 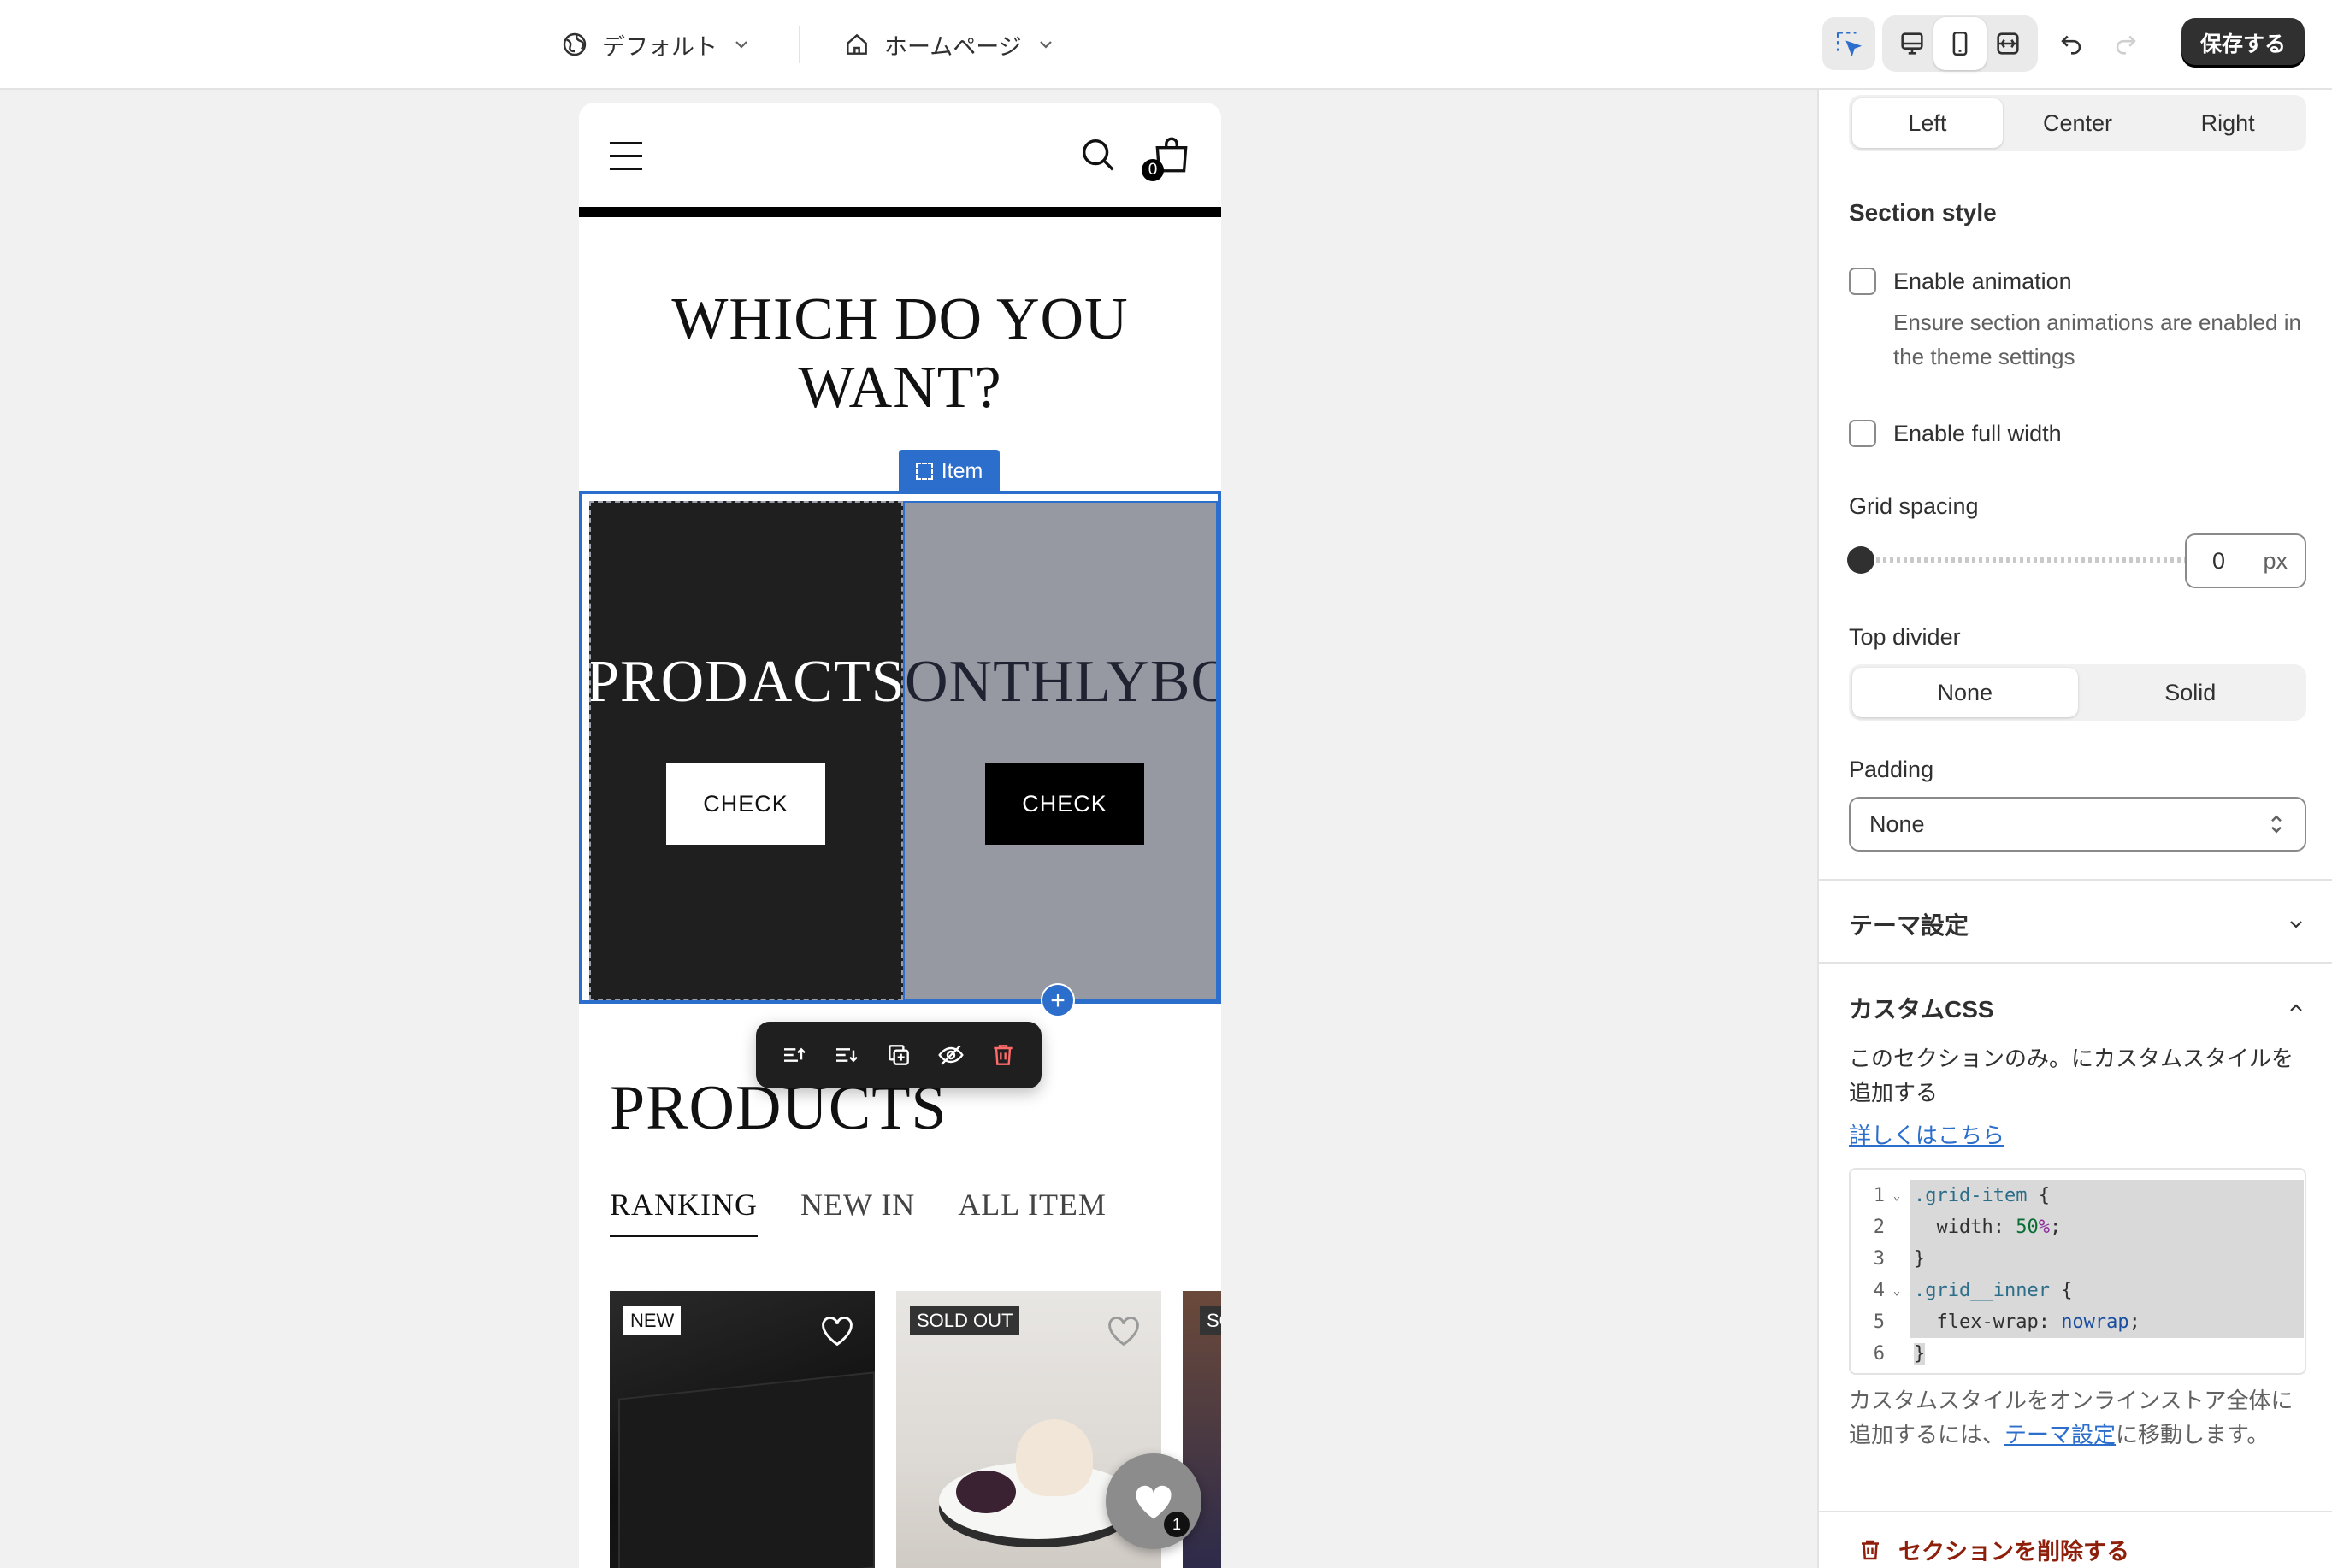 What do you see at coordinates (1914, 506) in the screenshot?
I see `grid-spacing-label: Grid spacing` at bounding box center [1914, 506].